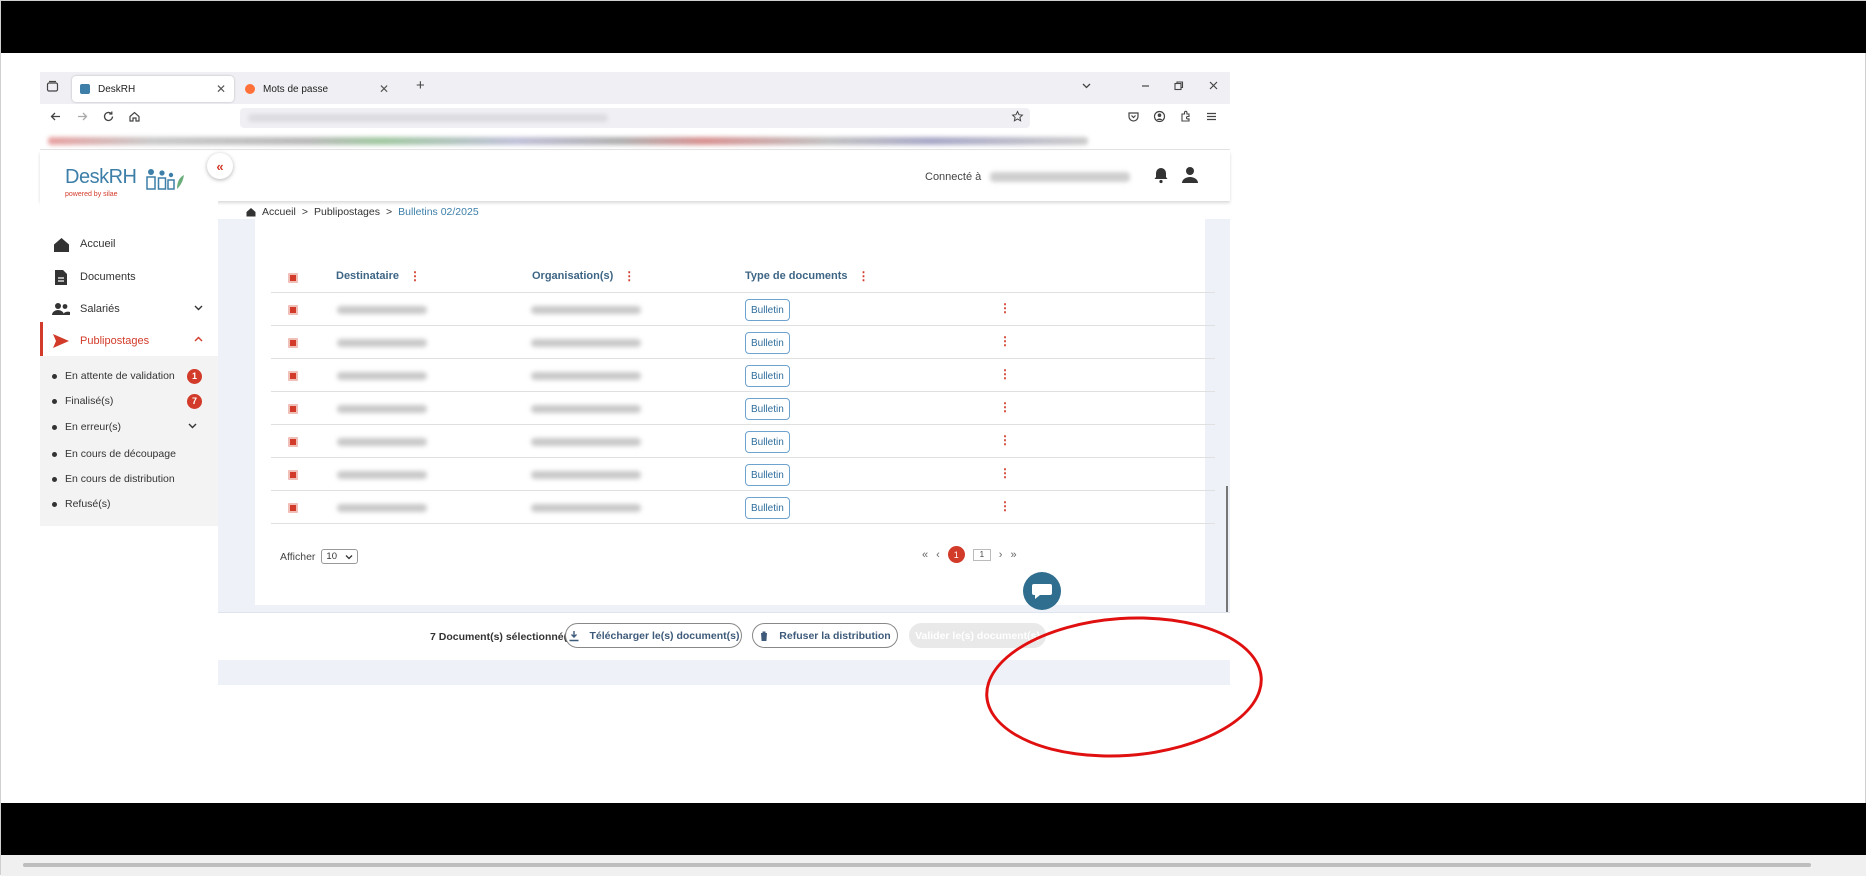  What do you see at coordinates (664, 635) in the screenshot?
I see `button-label: Télécharger le(s) document(s)` at bounding box center [664, 635].